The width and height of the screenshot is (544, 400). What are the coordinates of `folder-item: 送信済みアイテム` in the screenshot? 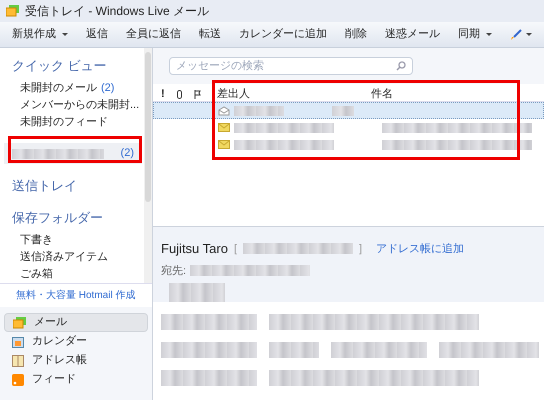 It's located at (78, 257).